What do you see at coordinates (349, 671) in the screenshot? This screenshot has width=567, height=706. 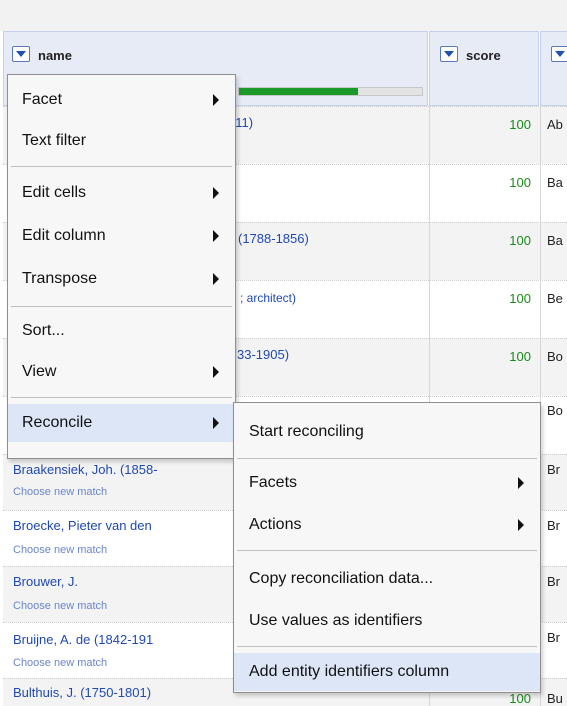 I see `menu-item-label: Add entity identifiers column` at bounding box center [349, 671].